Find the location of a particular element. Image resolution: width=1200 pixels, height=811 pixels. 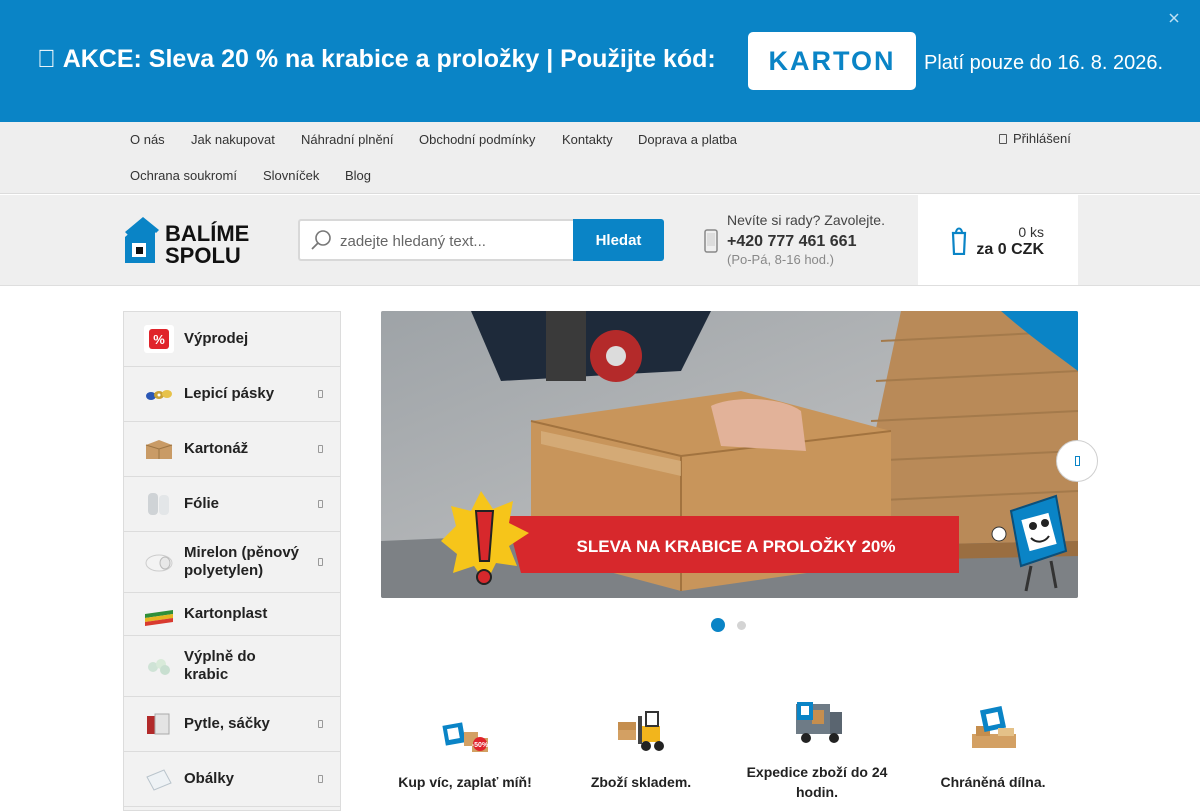

category-vyplne-do-krabic: Výplně do krabic is located at coordinates (232, 666).